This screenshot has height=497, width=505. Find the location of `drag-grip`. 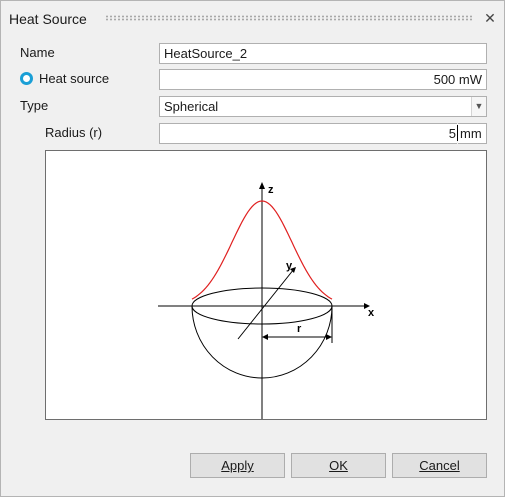

drag-grip is located at coordinates (289, 18).